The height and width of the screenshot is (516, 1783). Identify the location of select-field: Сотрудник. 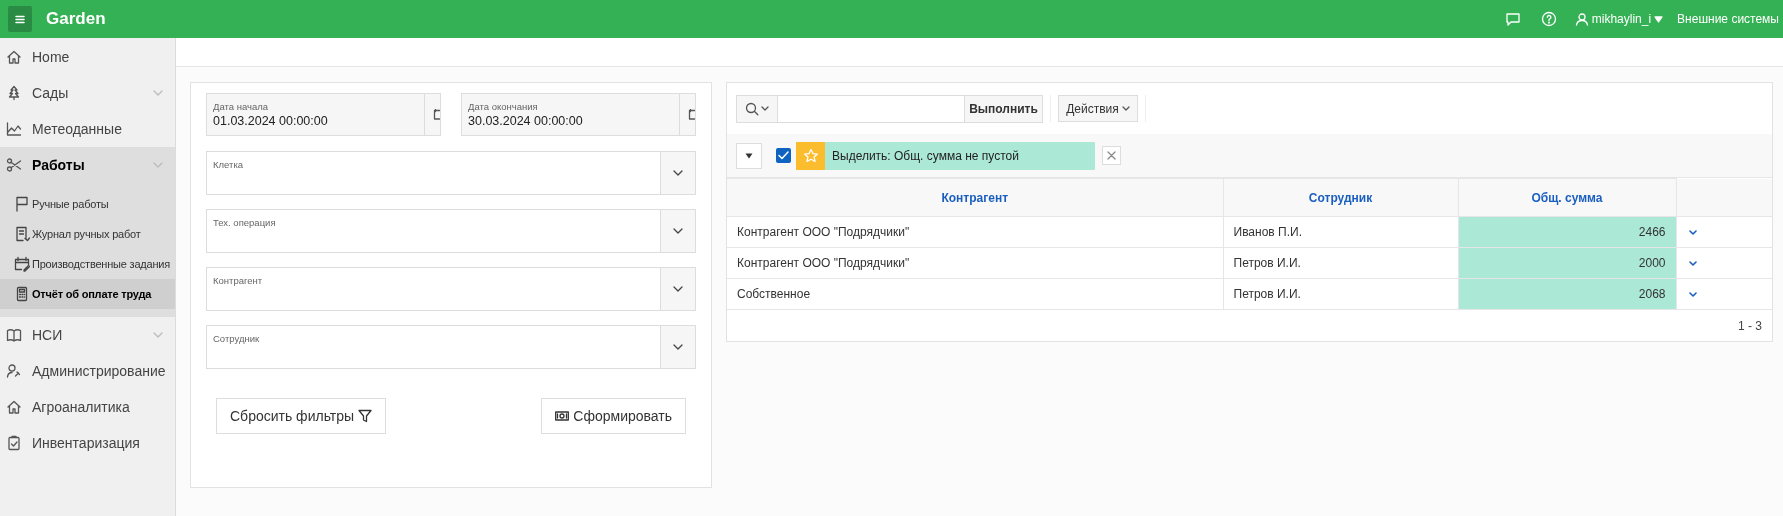
(451, 347).